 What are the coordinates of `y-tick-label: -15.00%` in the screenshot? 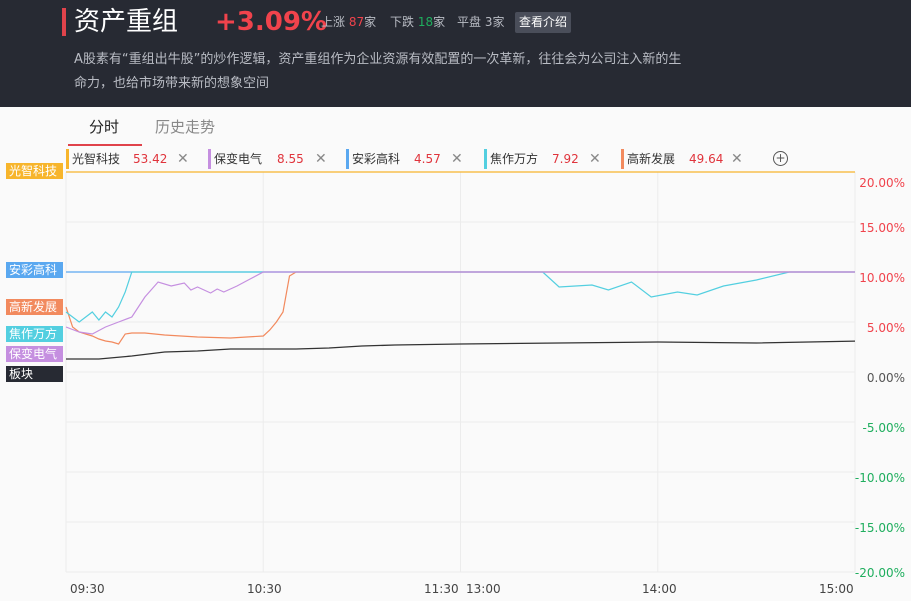 It's located at (879, 528).